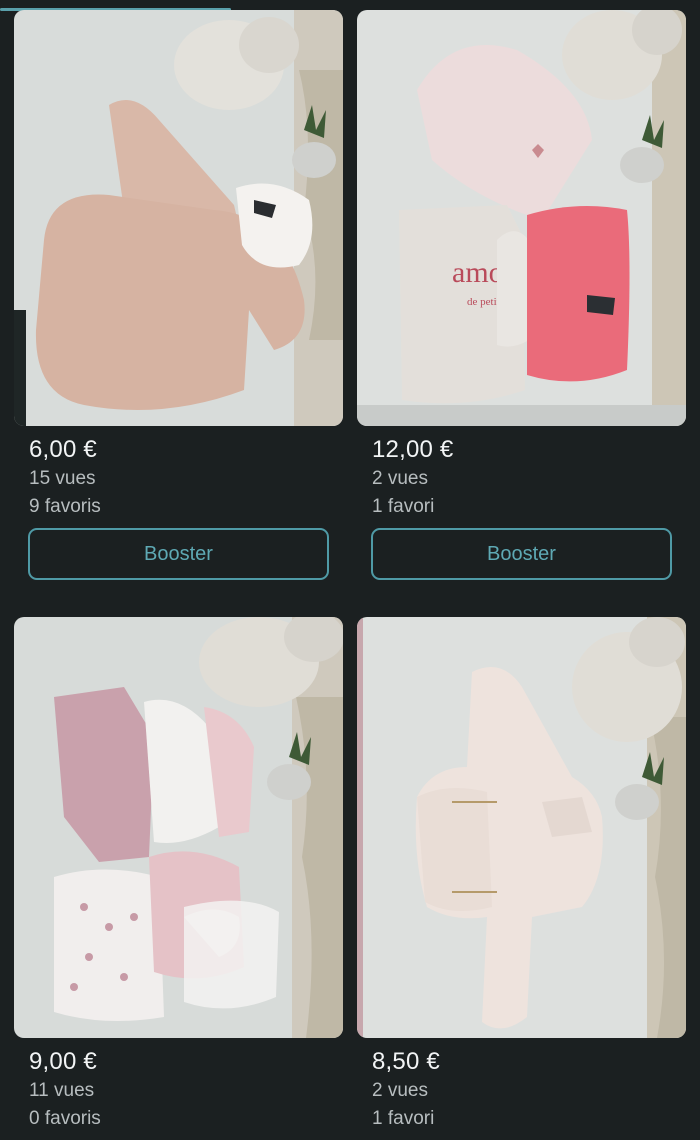 This screenshot has height=1140, width=700. What do you see at coordinates (65, 1118) in the screenshot?
I see `item-favorites: 0 favoris` at bounding box center [65, 1118].